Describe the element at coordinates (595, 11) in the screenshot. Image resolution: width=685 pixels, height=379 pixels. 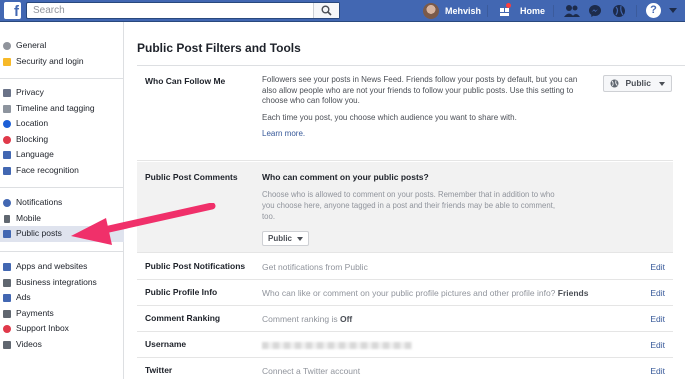
I see `messenger-icon` at that location.